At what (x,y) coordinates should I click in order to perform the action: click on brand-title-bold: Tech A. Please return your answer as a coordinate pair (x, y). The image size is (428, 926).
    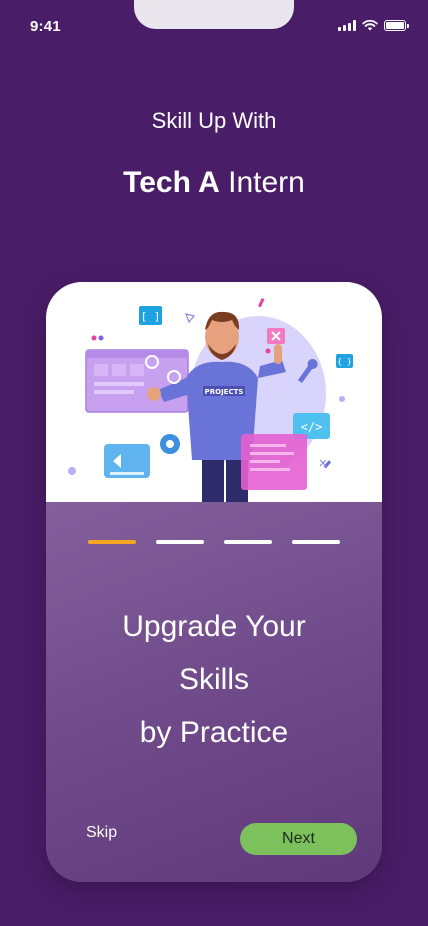
    Looking at the image, I should click on (171, 182).